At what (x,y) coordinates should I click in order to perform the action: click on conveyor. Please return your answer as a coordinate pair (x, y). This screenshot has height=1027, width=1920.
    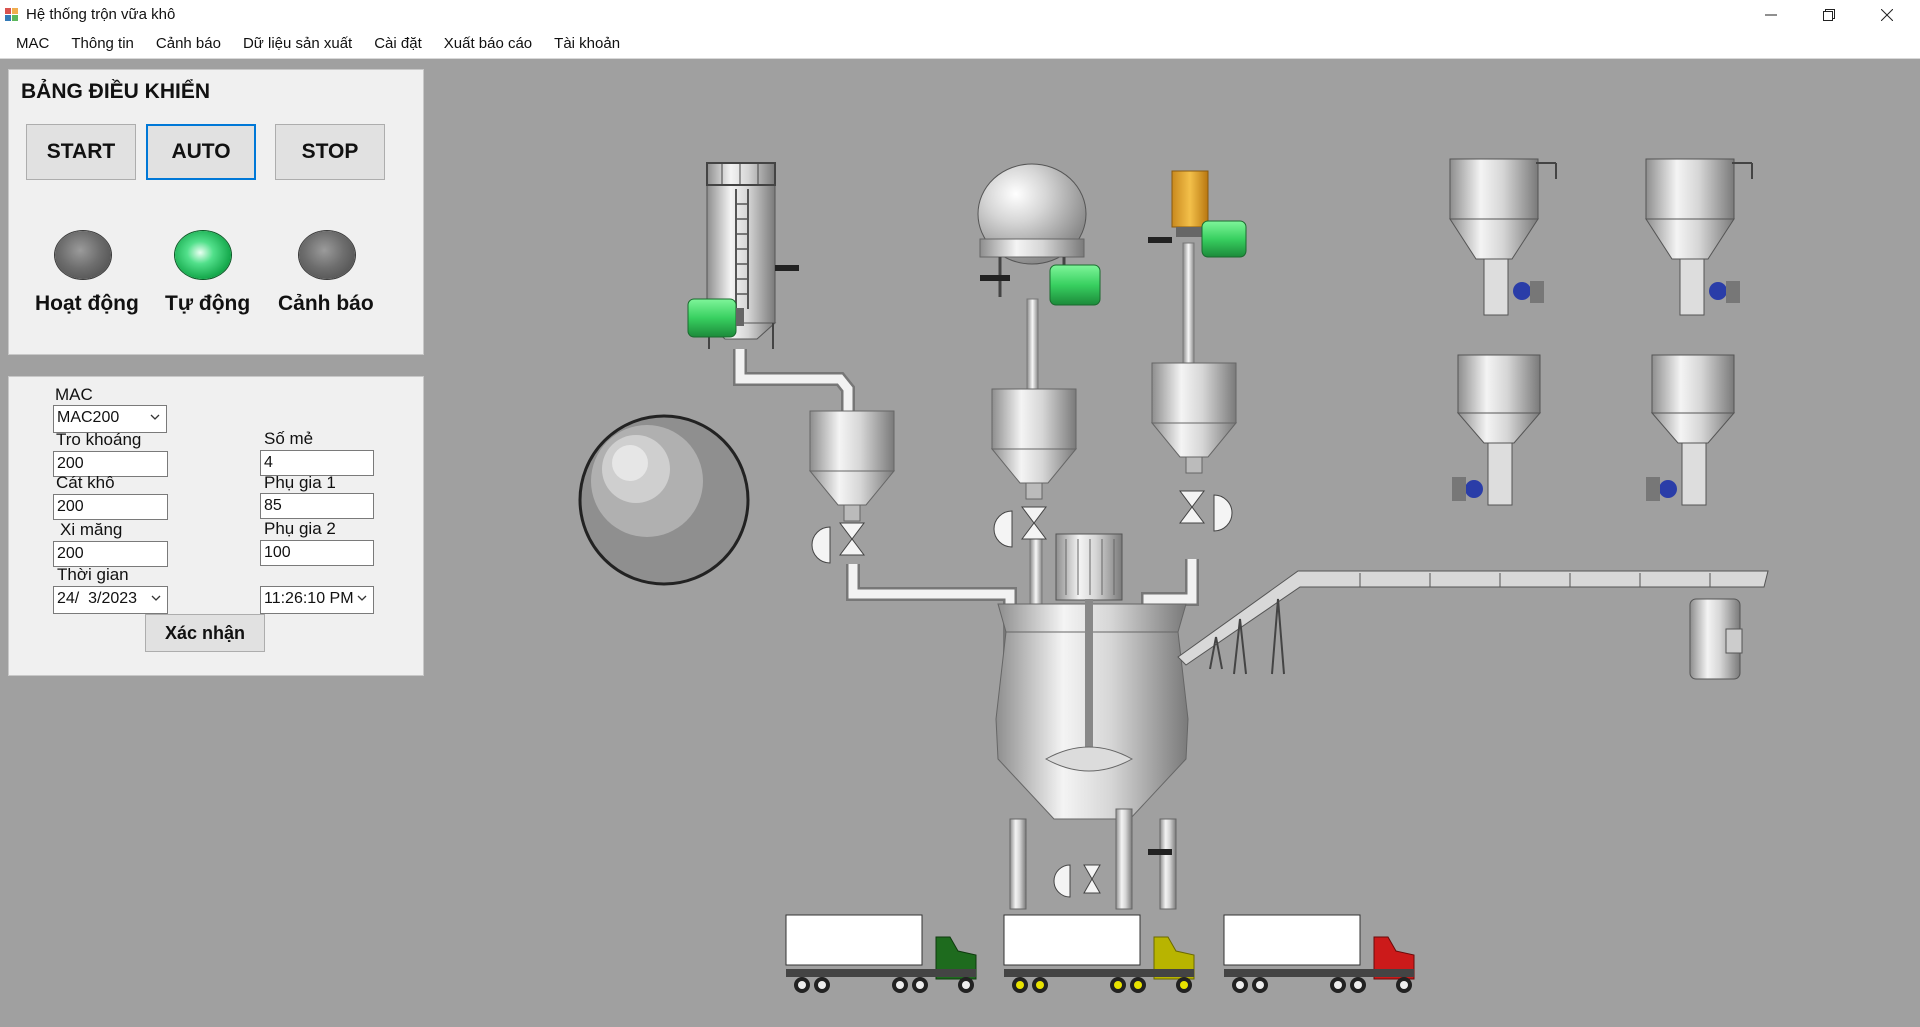
    Looking at the image, I should click on (1473, 625).